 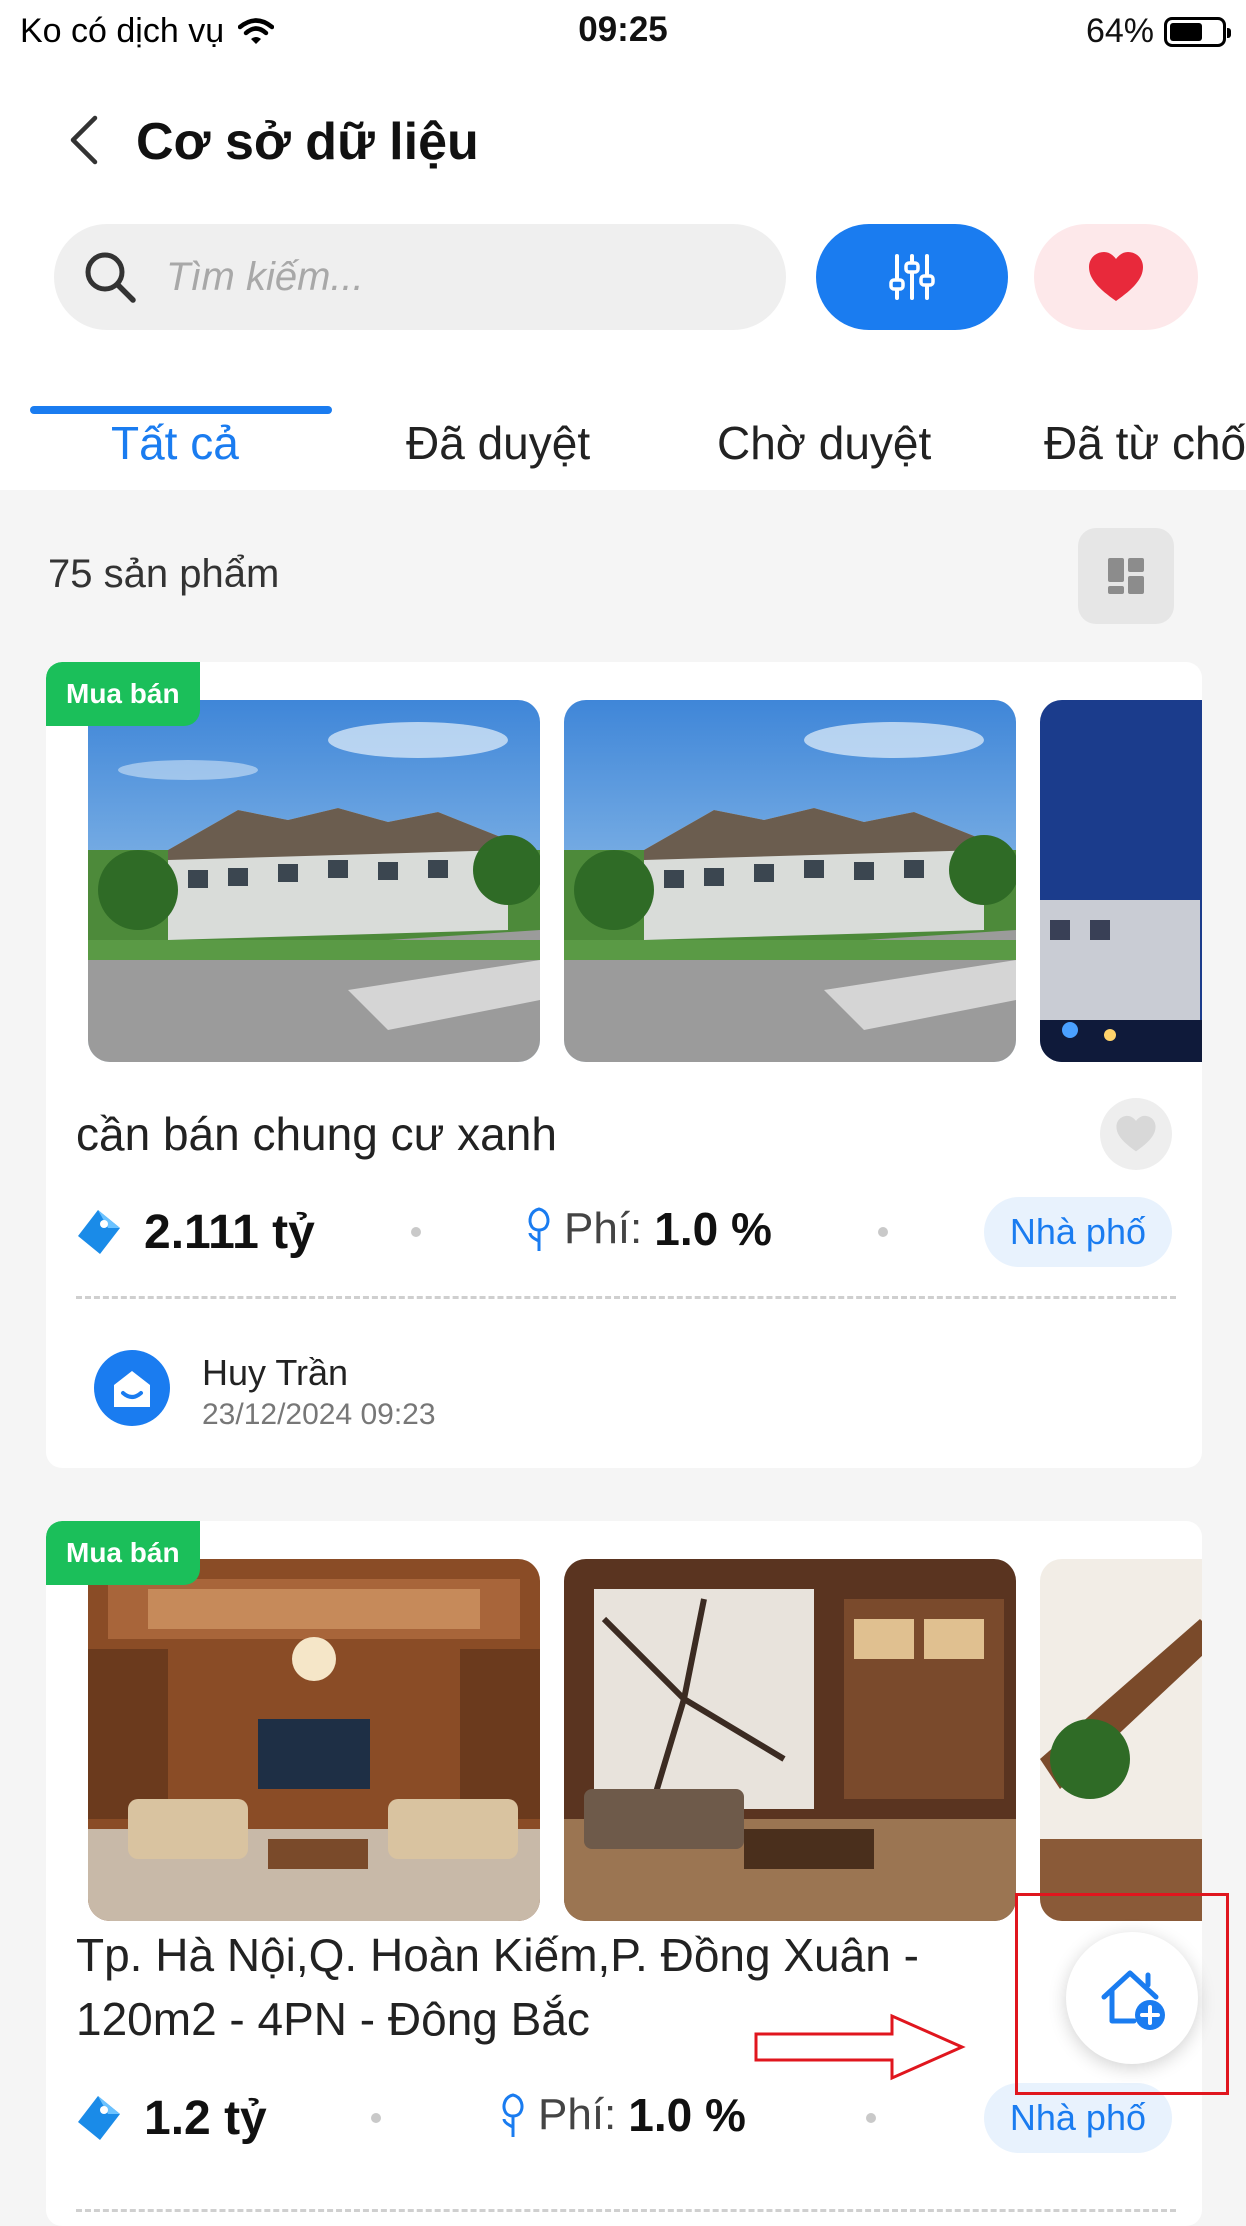 I want to click on tab-all: Tất cả, so click(x=175, y=443).